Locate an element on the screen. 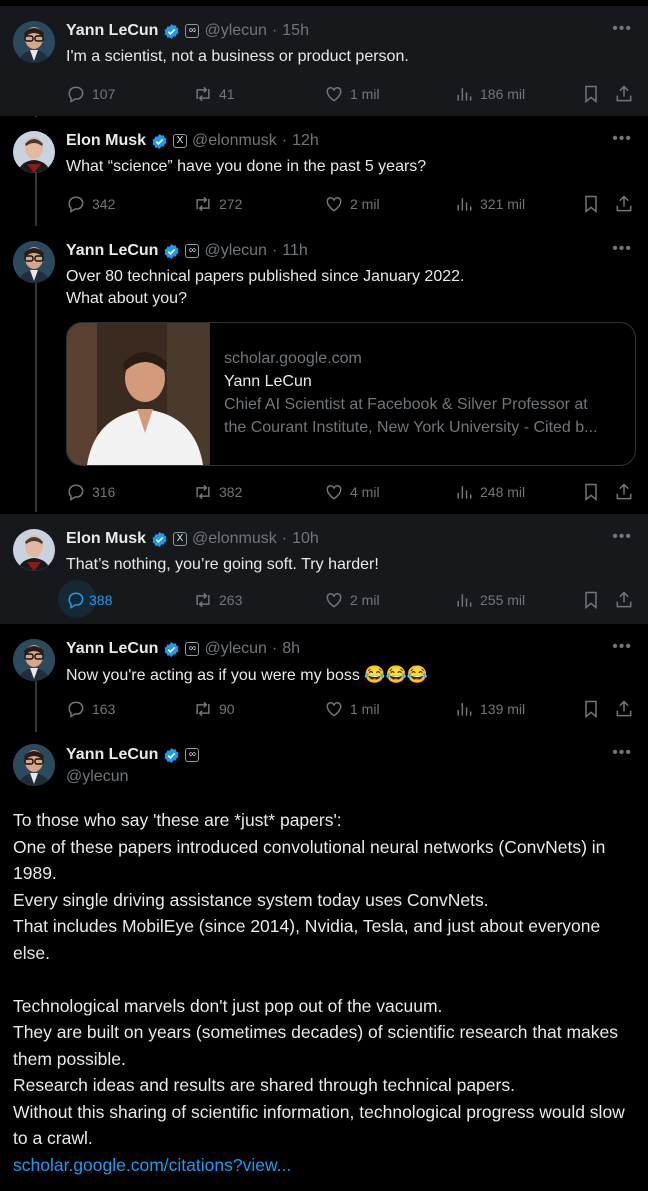 This screenshot has width=648, height=1191. views-count: 248 mil is located at coordinates (503, 492).